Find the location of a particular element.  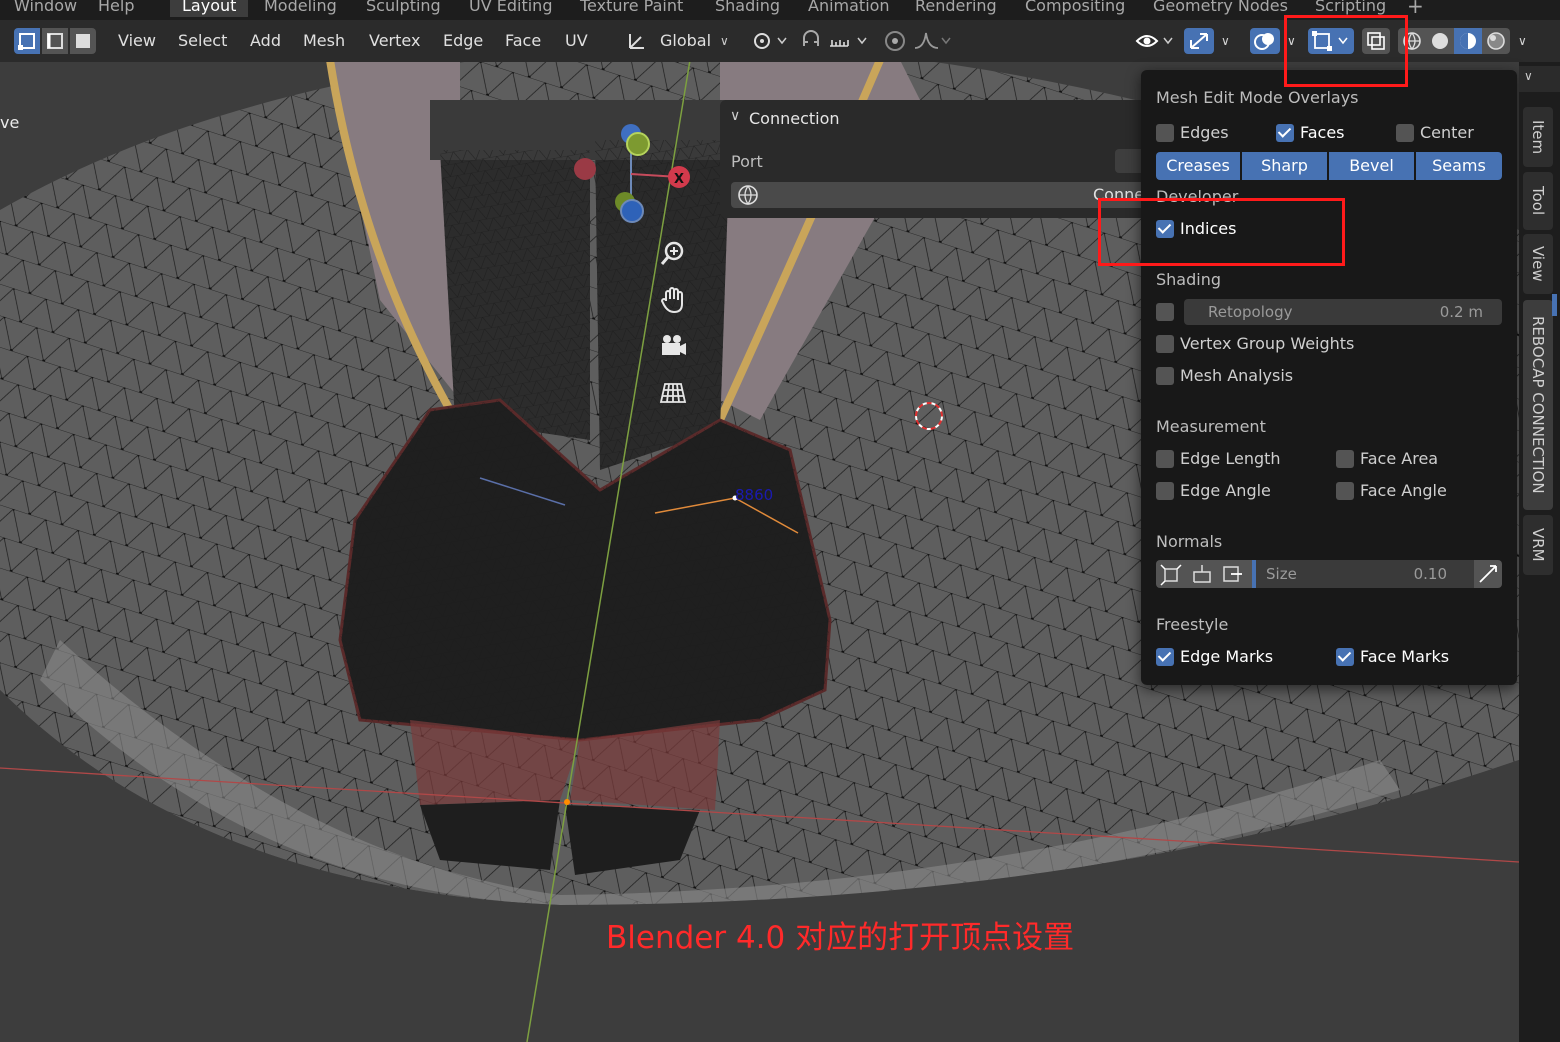

tab-uv-editing: UV Editing is located at coordinates (510, 8).